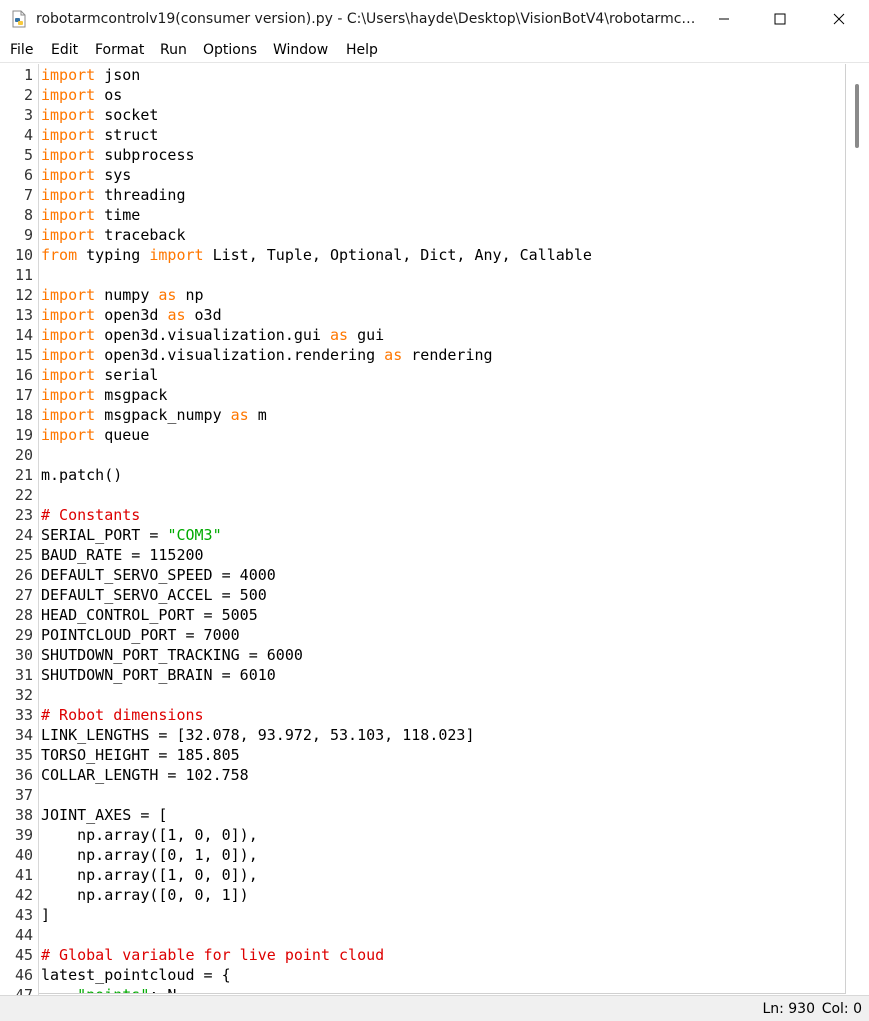 This screenshot has height=1021, width=869. What do you see at coordinates (136, 975) in the screenshot?
I see `code-line: latest_pointcloud = {` at bounding box center [136, 975].